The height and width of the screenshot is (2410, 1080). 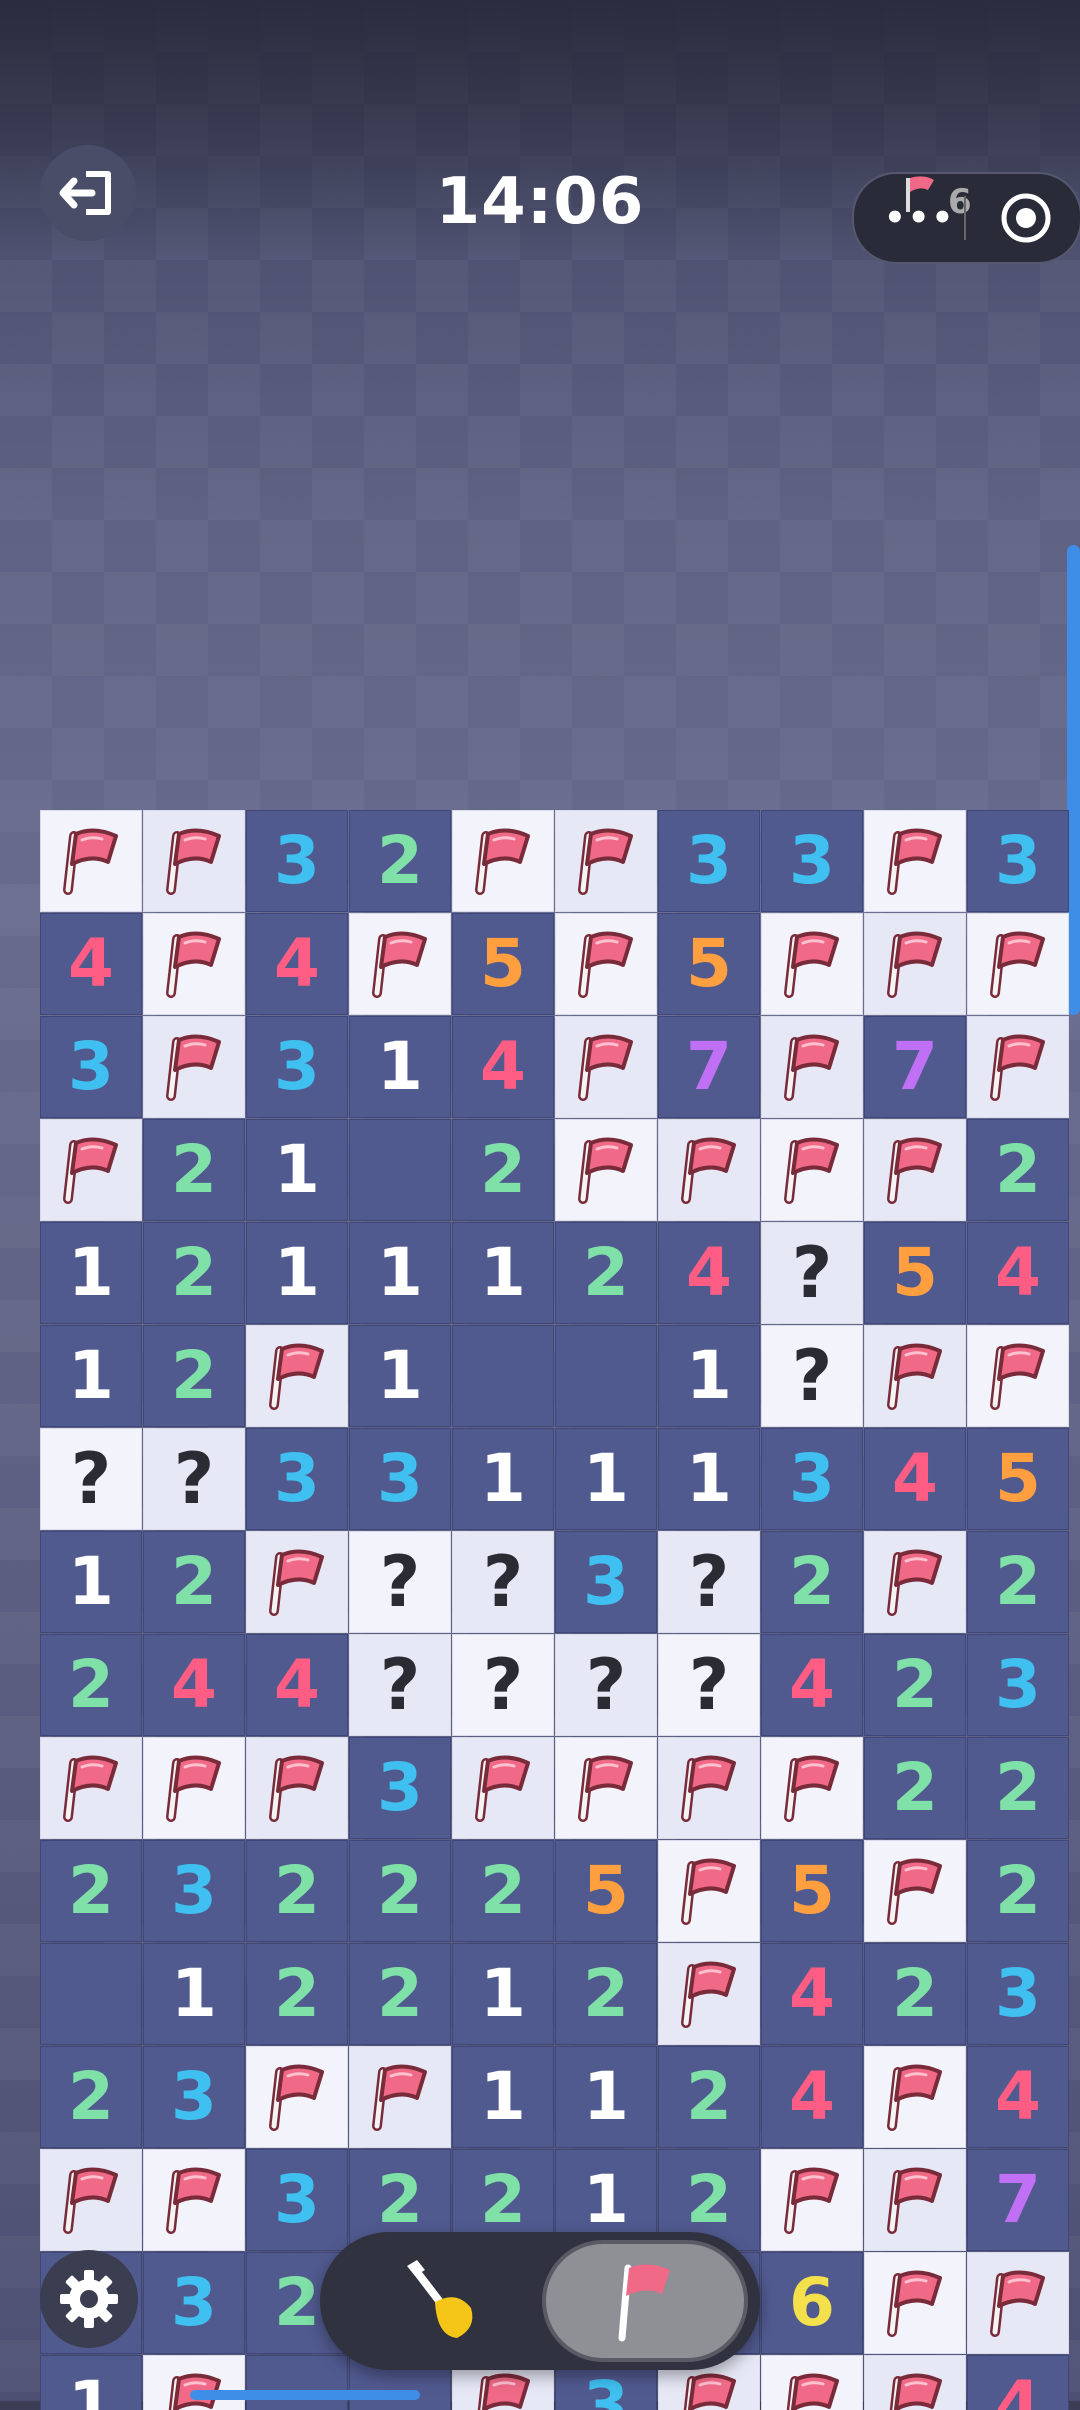 What do you see at coordinates (89, 2299) in the screenshot?
I see `settings-button` at bounding box center [89, 2299].